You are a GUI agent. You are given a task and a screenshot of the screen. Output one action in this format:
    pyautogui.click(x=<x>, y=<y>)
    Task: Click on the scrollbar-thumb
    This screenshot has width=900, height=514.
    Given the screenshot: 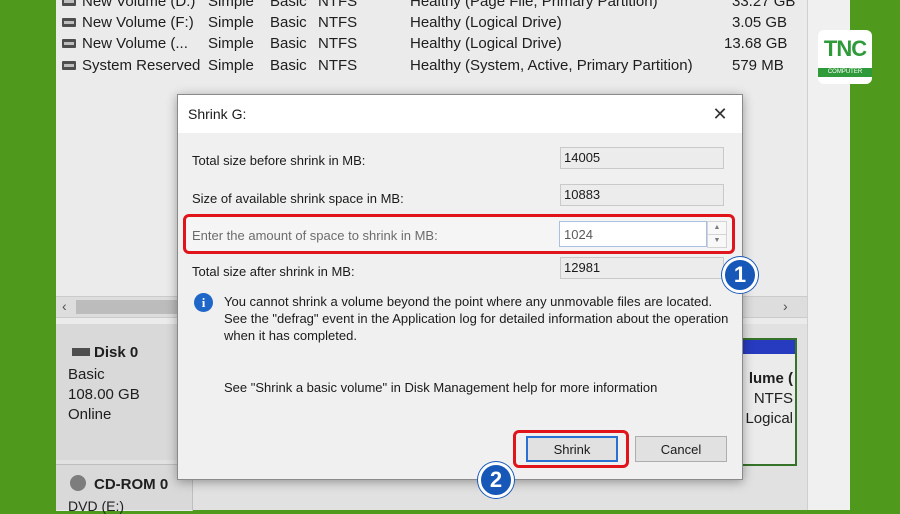 What is the action you would take?
    pyautogui.click(x=132, y=307)
    